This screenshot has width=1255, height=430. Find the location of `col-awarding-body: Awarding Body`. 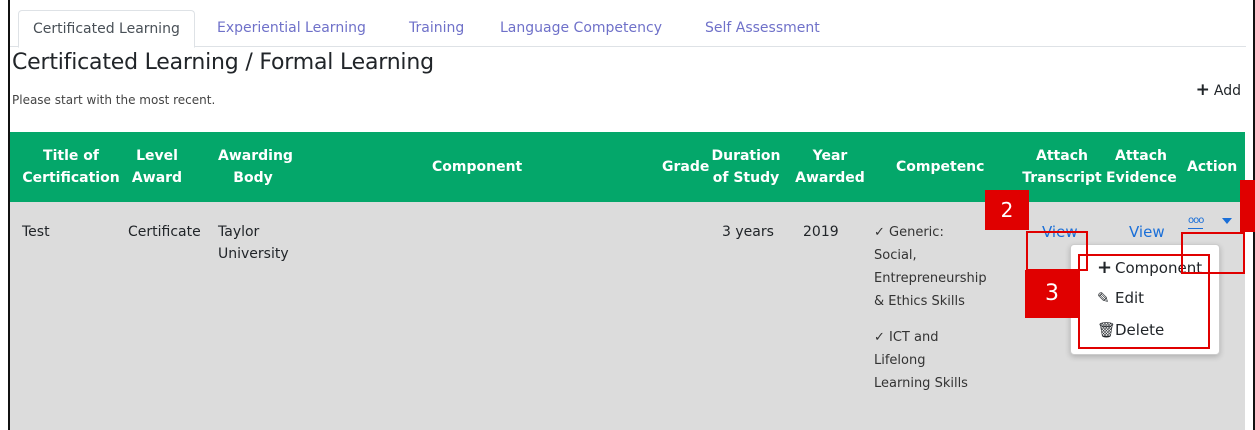

col-awarding-body: Awarding Body is located at coordinates (255, 167).